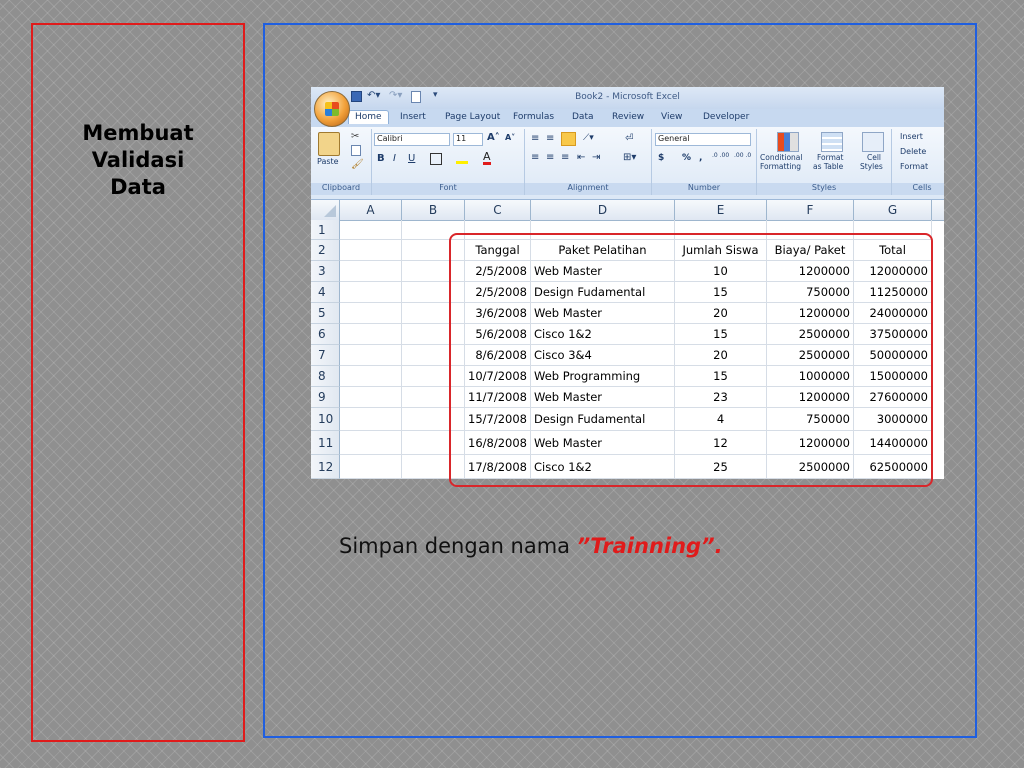 The image size is (1024, 768). Describe the element at coordinates (810, 467) in the screenshot. I see `cell-f12: 2500000` at that location.